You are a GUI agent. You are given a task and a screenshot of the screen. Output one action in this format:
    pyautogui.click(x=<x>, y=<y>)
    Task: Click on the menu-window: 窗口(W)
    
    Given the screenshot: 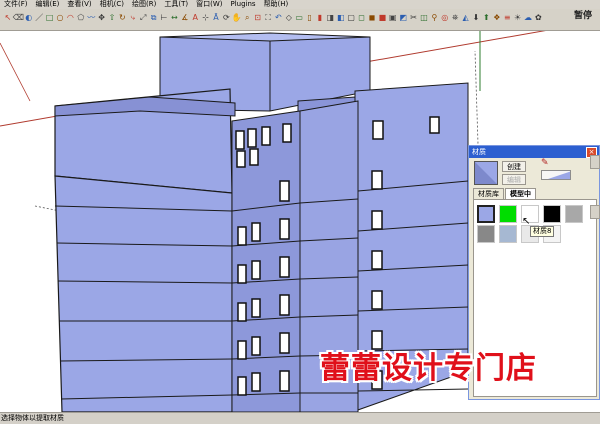 What is the action you would take?
    pyautogui.click(x=209, y=4)
    